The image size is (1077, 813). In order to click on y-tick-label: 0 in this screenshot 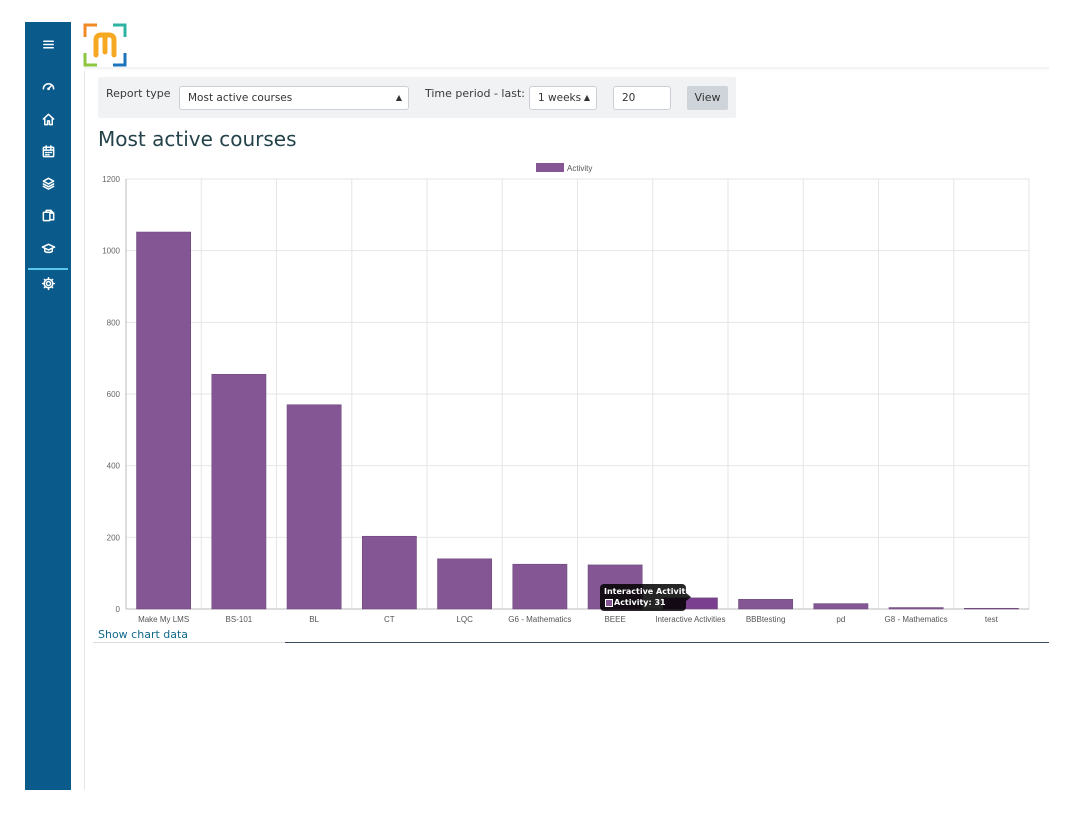, I will do `click(118, 609)`.